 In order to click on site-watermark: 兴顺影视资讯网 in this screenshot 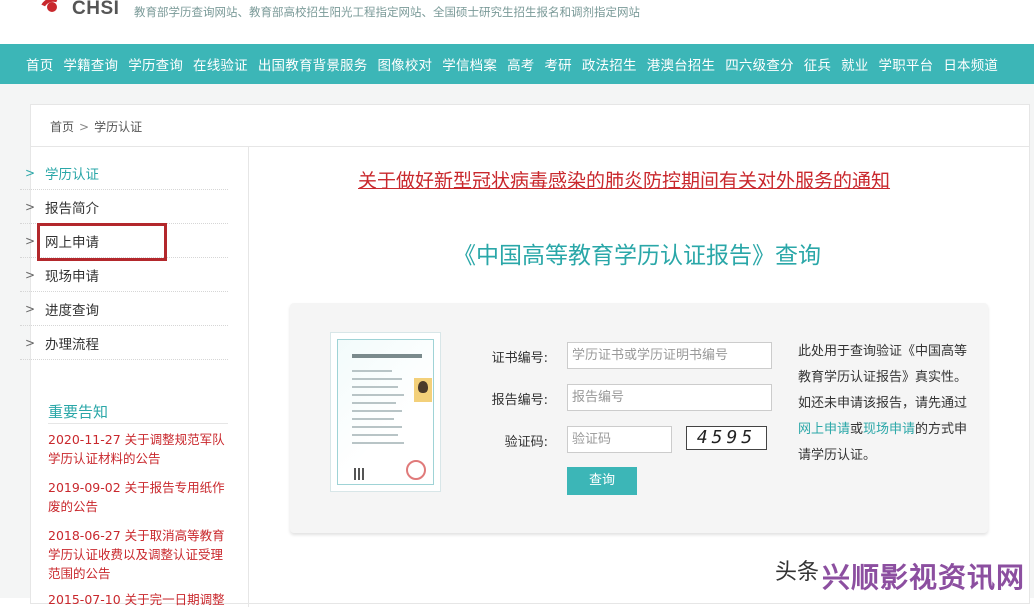, I will do `click(924, 577)`.